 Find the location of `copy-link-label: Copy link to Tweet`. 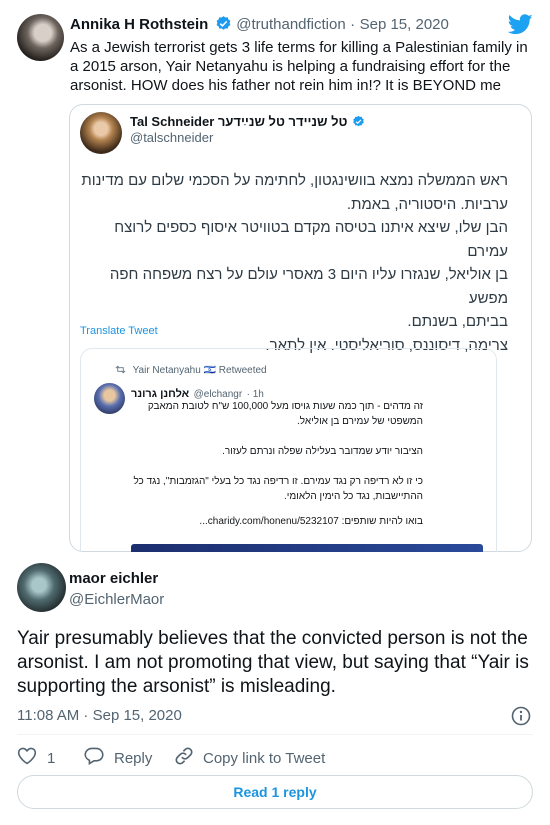

copy-link-label: Copy link to Tweet is located at coordinates (264, 758).